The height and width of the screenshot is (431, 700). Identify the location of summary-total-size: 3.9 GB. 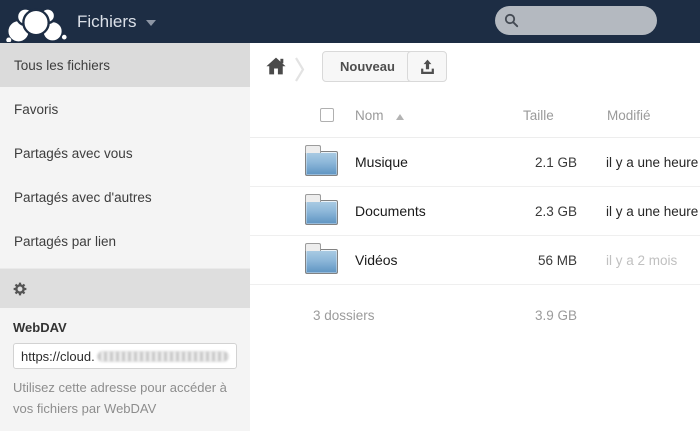
(555, 315).